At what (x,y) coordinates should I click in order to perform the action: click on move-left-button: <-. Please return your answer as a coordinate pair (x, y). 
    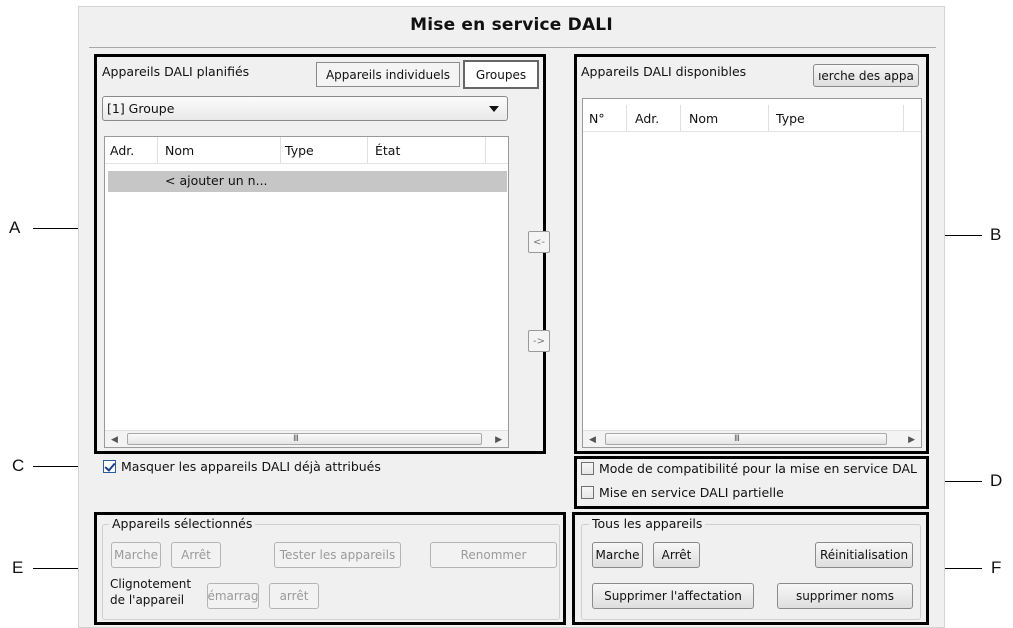
    Looking at the image, I should click on (539, 242).